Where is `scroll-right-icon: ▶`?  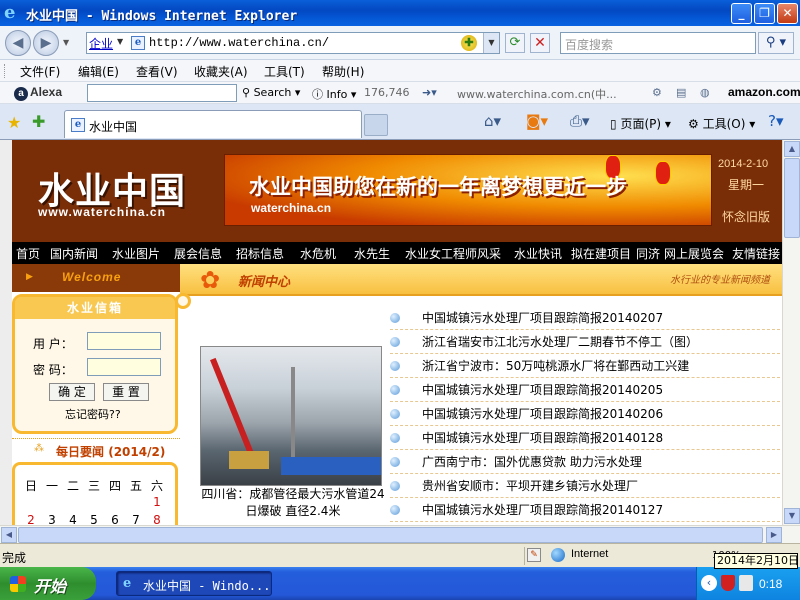 scroll-right-icon: ▶ is located at coordinates (774, 535).